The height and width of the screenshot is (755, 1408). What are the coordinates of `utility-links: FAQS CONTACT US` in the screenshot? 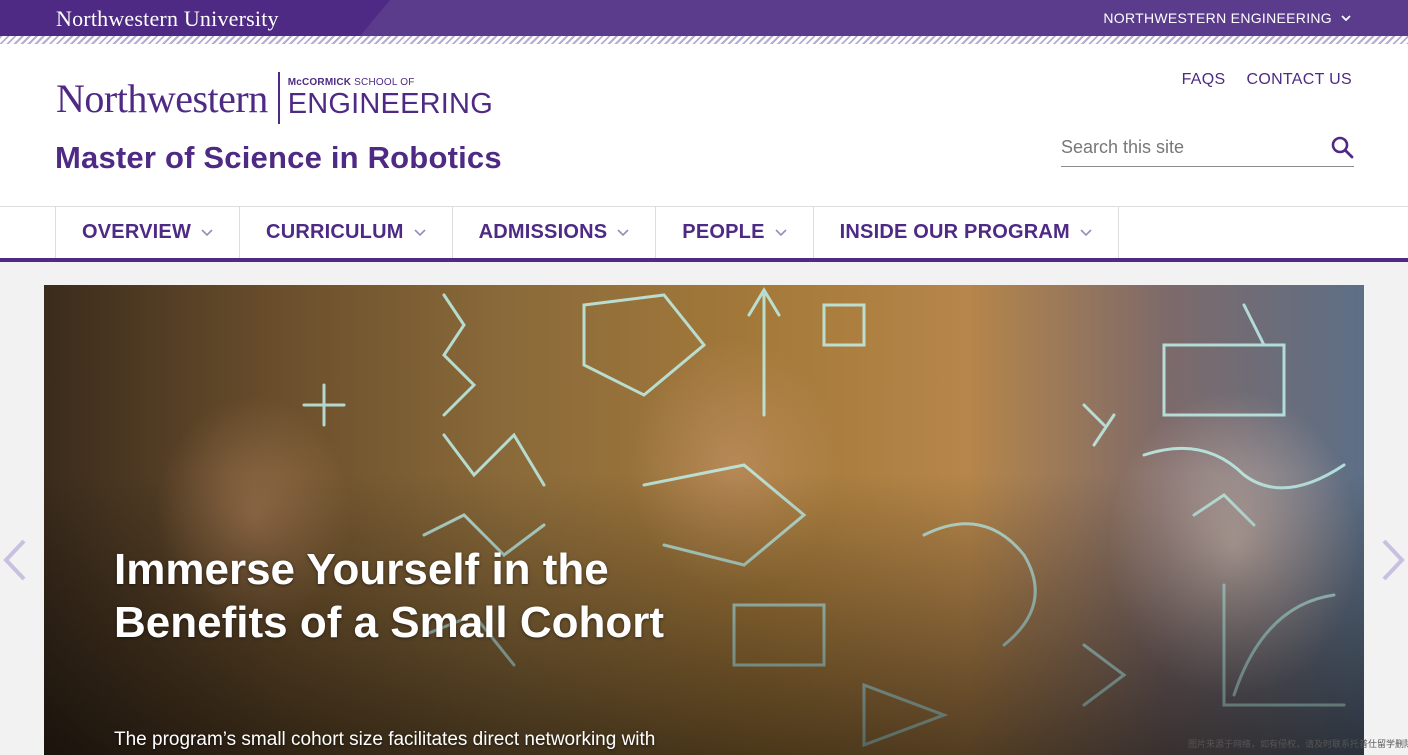 It's located at (1267, 80).